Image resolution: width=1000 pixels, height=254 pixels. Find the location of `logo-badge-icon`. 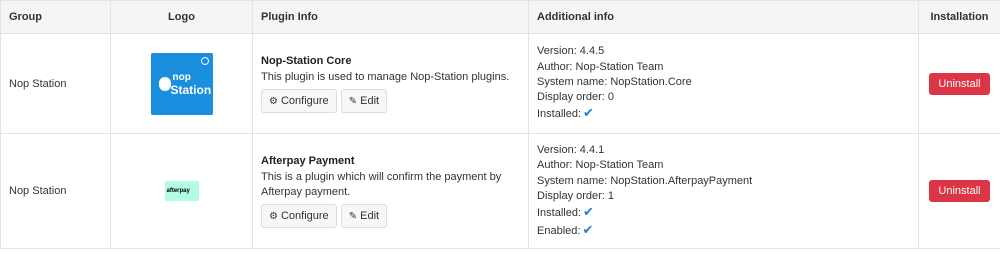

logo-badge-icon is located at coordinates (204, 60).